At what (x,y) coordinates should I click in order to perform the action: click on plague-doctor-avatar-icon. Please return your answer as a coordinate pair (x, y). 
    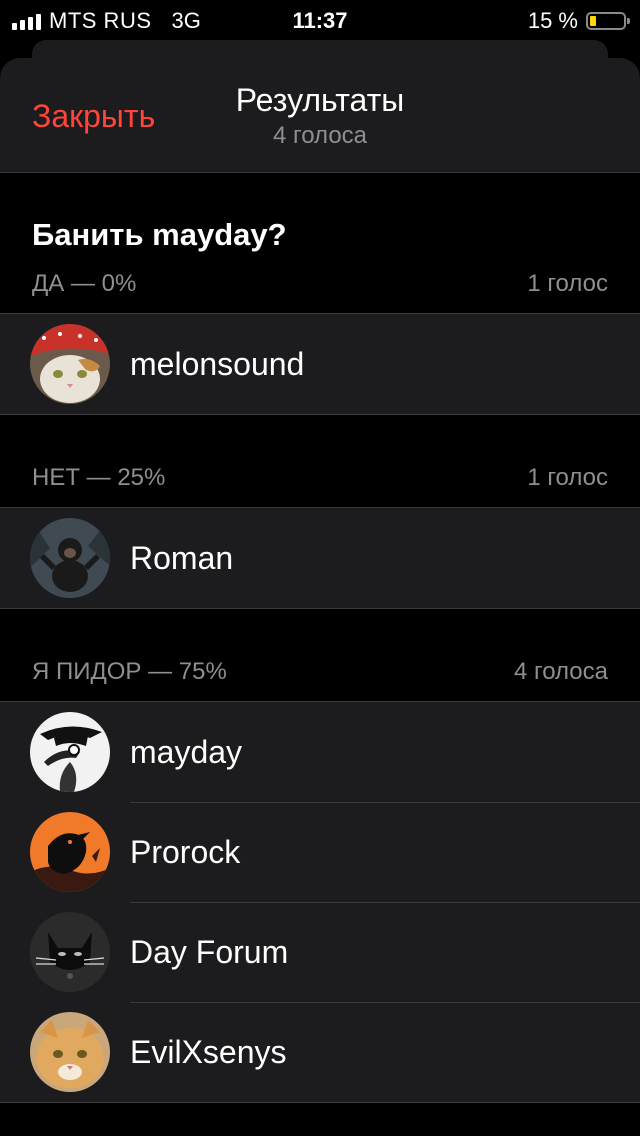
    Looking at the image, I should click on (70, 752).